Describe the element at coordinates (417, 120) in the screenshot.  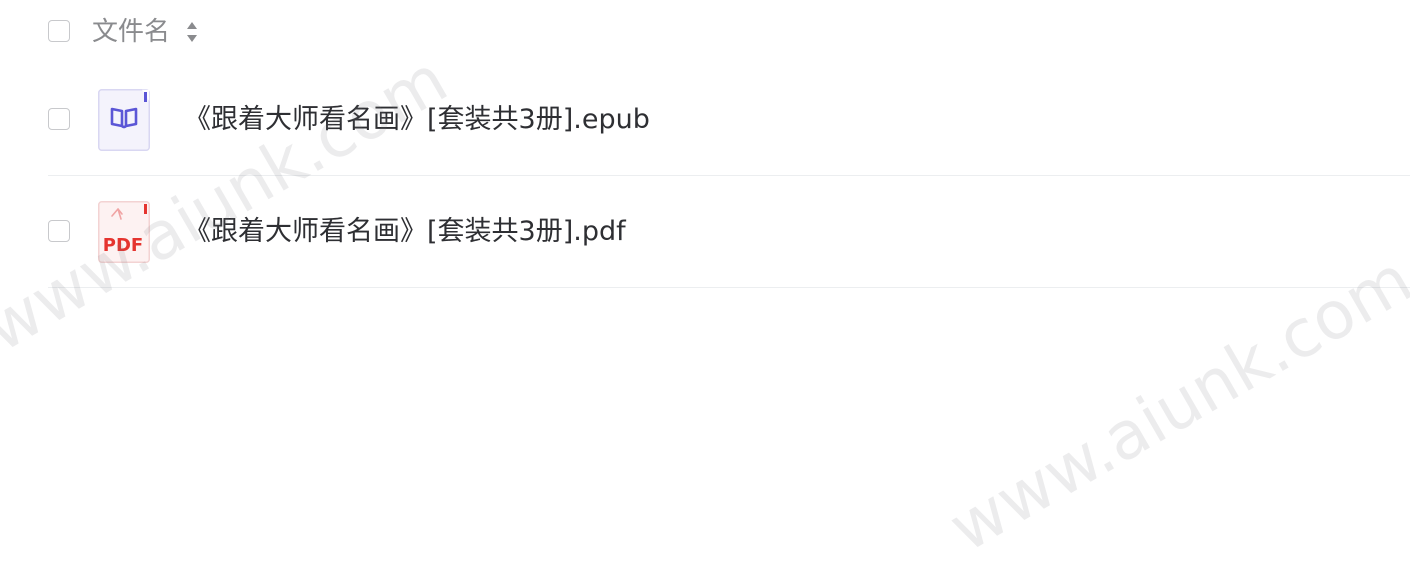
I see `file-name: 《跟着大师看名画》[套装共3册].epub` at that location.